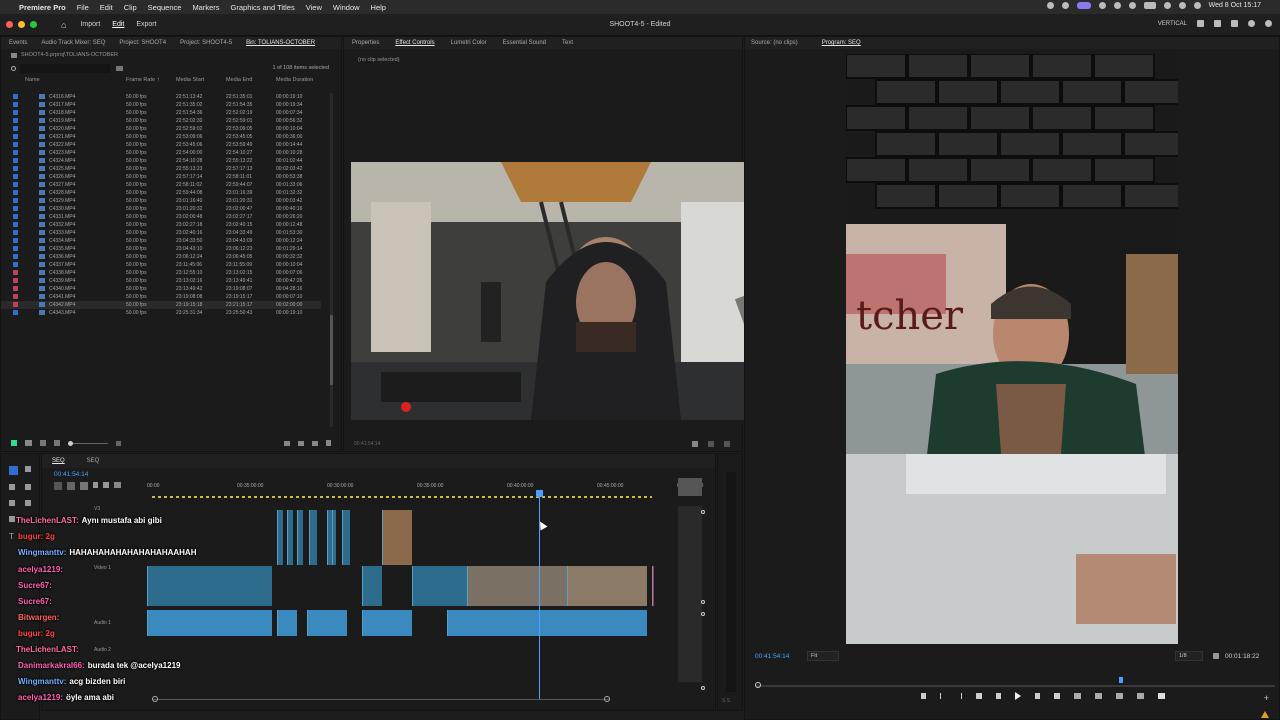  I want to click on tab-project-shoot4: Project: SHOOT4, so click(142, 43).